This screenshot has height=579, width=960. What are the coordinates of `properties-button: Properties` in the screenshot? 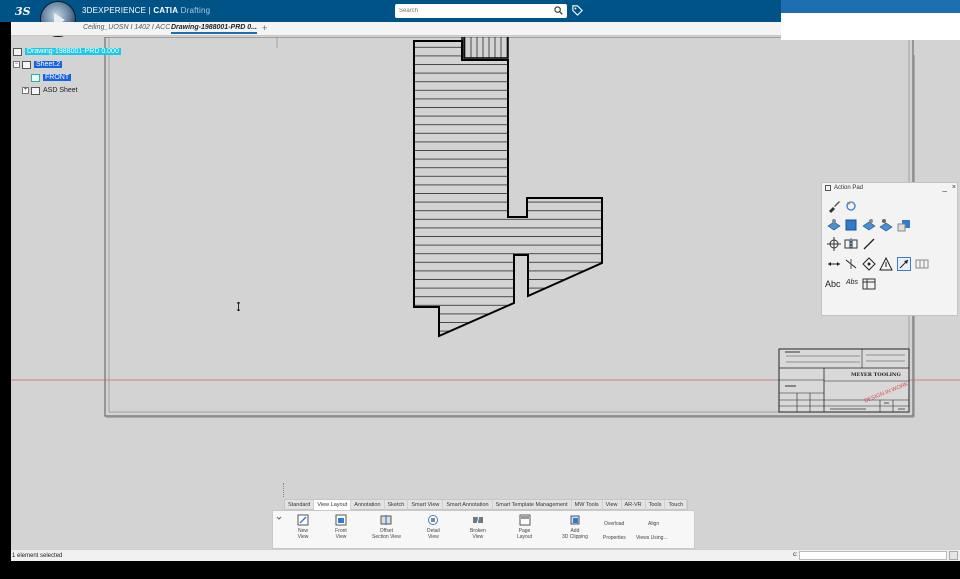 It's located at (614, 538).